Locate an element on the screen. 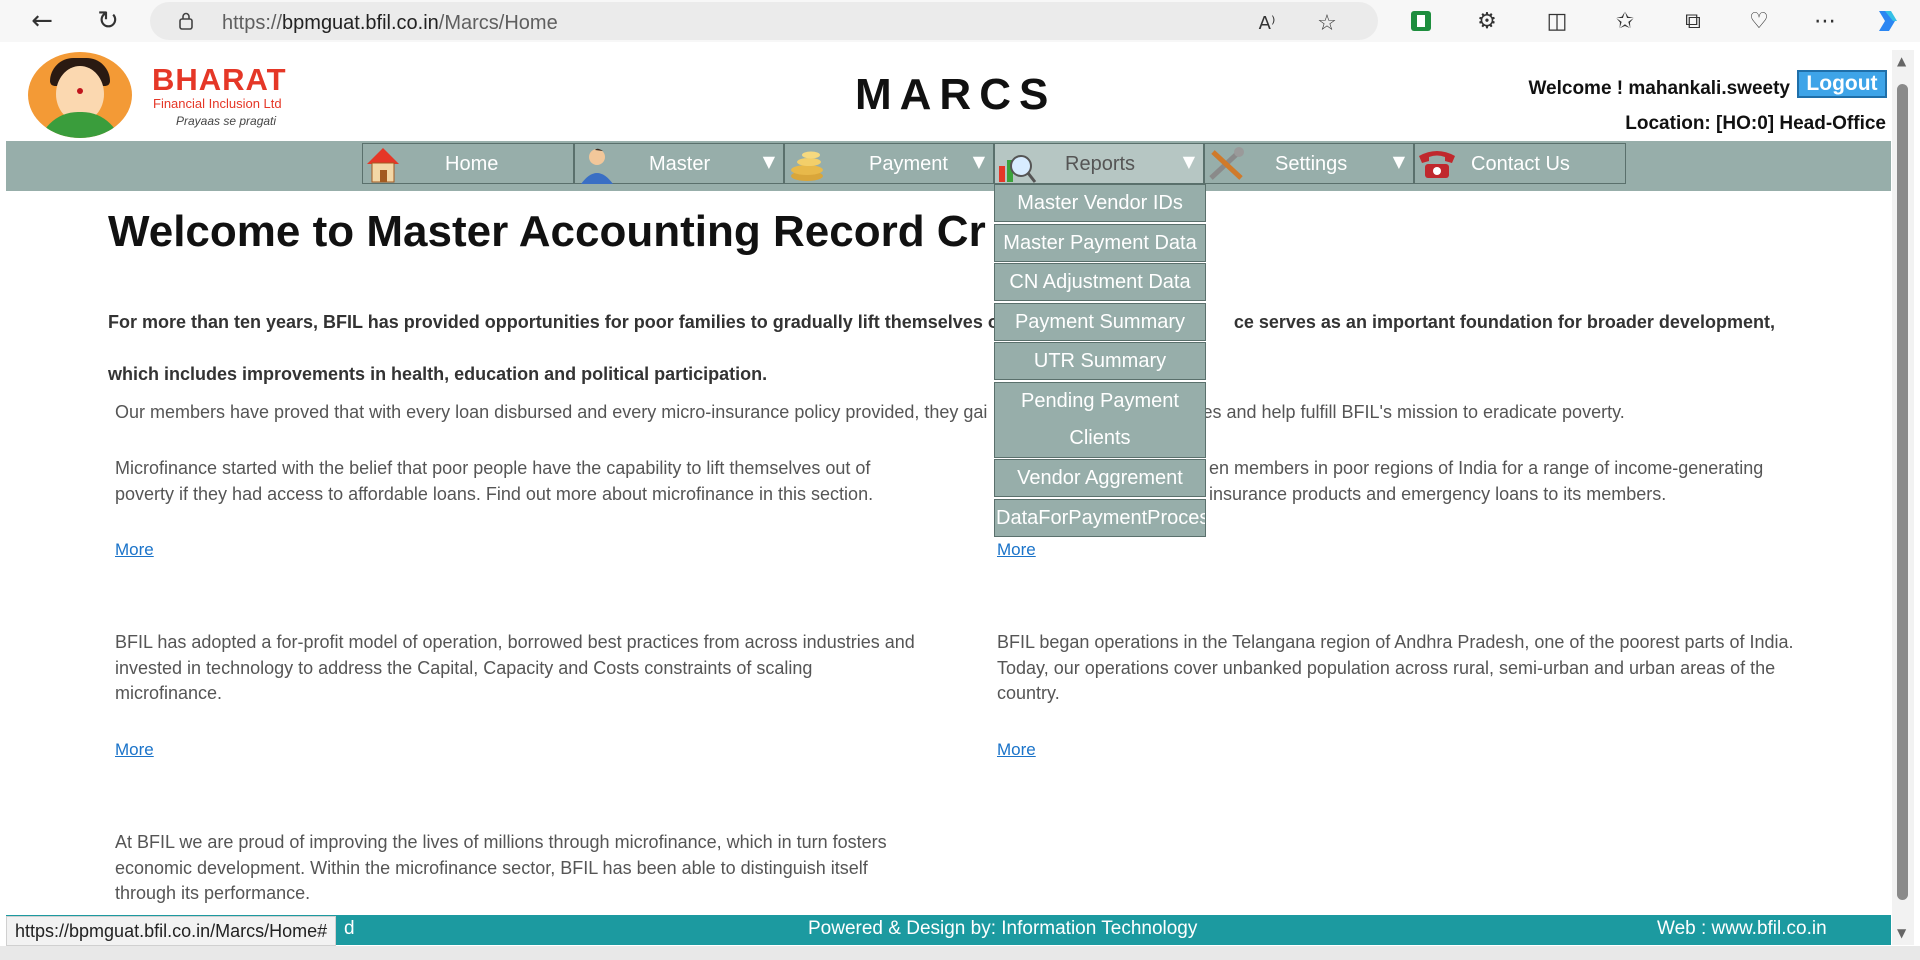 This screenshot has width=1920, height=960. menu-home: Home is located at coordinates (468, 163).